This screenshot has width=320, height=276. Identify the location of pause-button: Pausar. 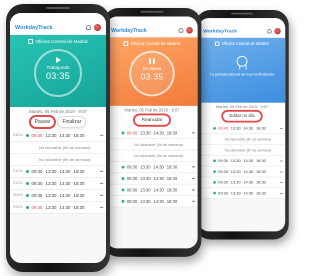
(42, 122).